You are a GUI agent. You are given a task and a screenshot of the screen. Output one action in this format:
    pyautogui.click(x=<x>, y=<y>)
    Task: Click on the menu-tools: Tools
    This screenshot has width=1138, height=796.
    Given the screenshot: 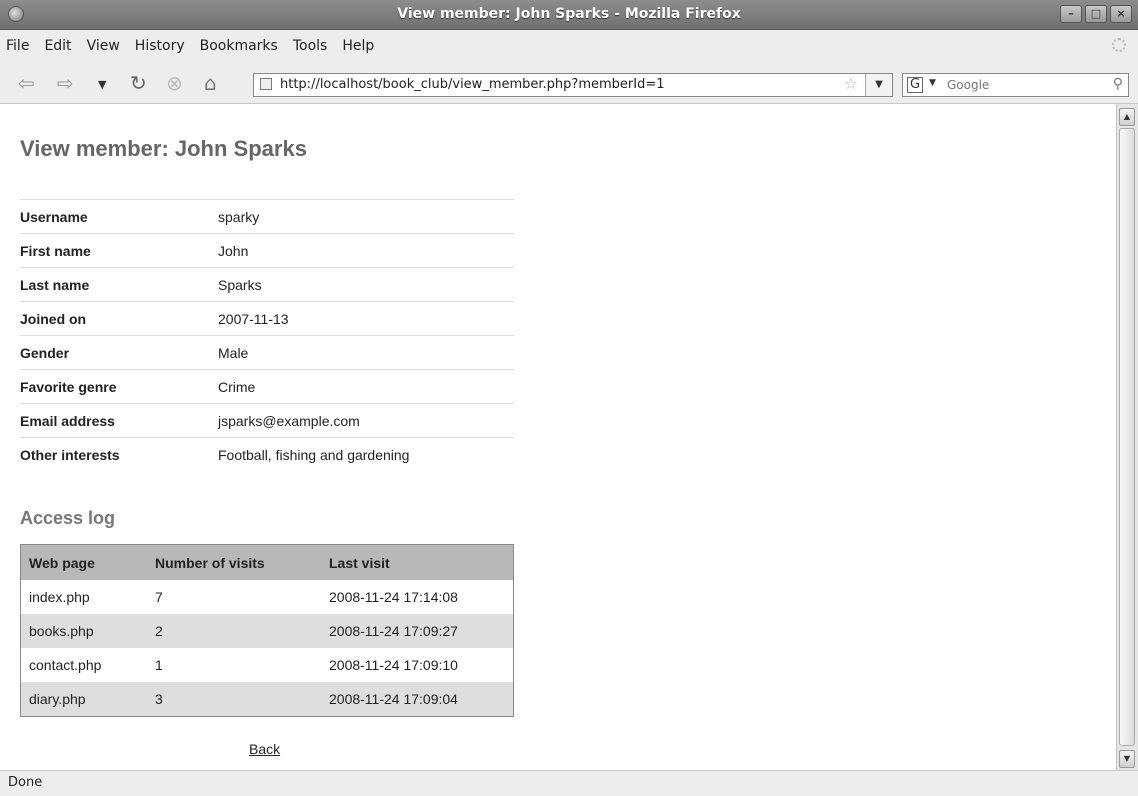 What is the action you would take?
    pyautogui.click(x=310, y=46)
    